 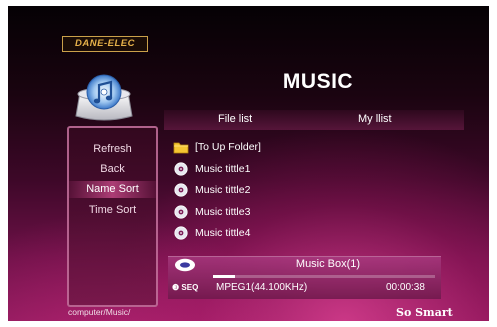 What do you see at coordinates (185, 287) in the screenshot?
I see `sequence-mode-indicator: ❸ SEQ` at bounding box center [185, 287].